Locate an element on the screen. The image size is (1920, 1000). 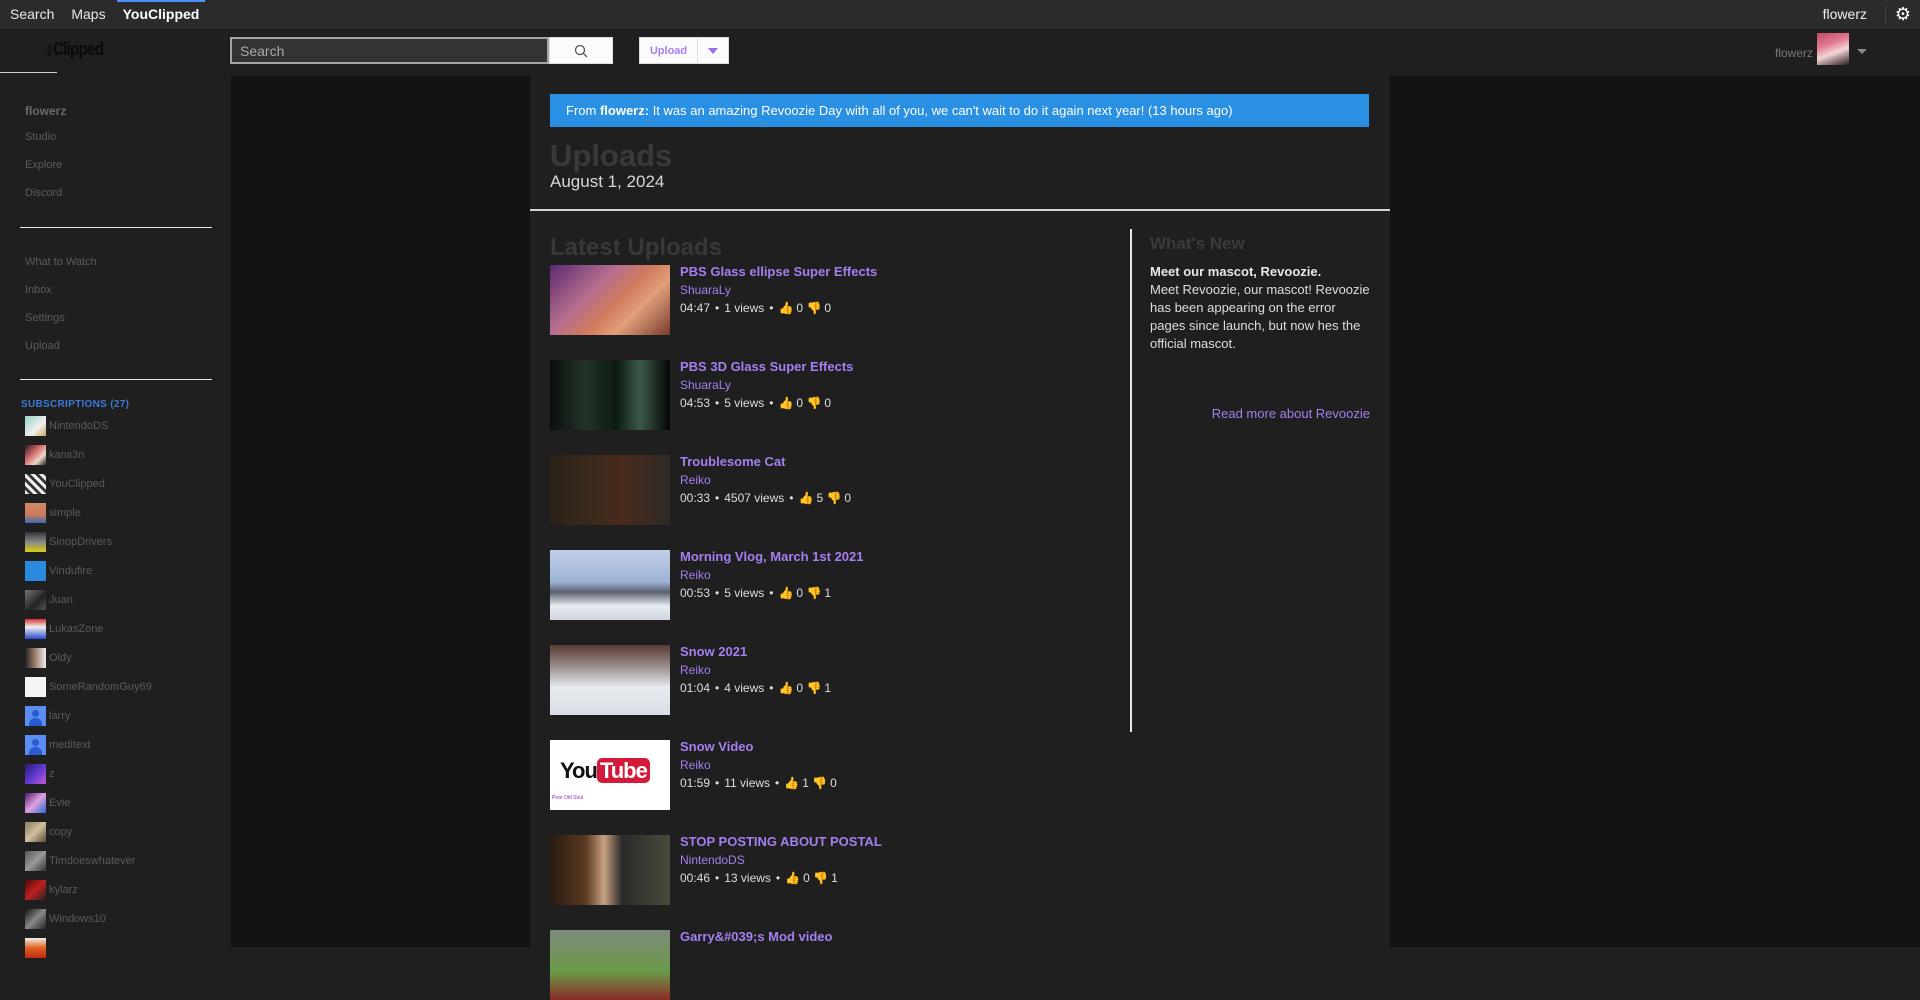
upload-button: Upload is located at coordinates (669, 50).